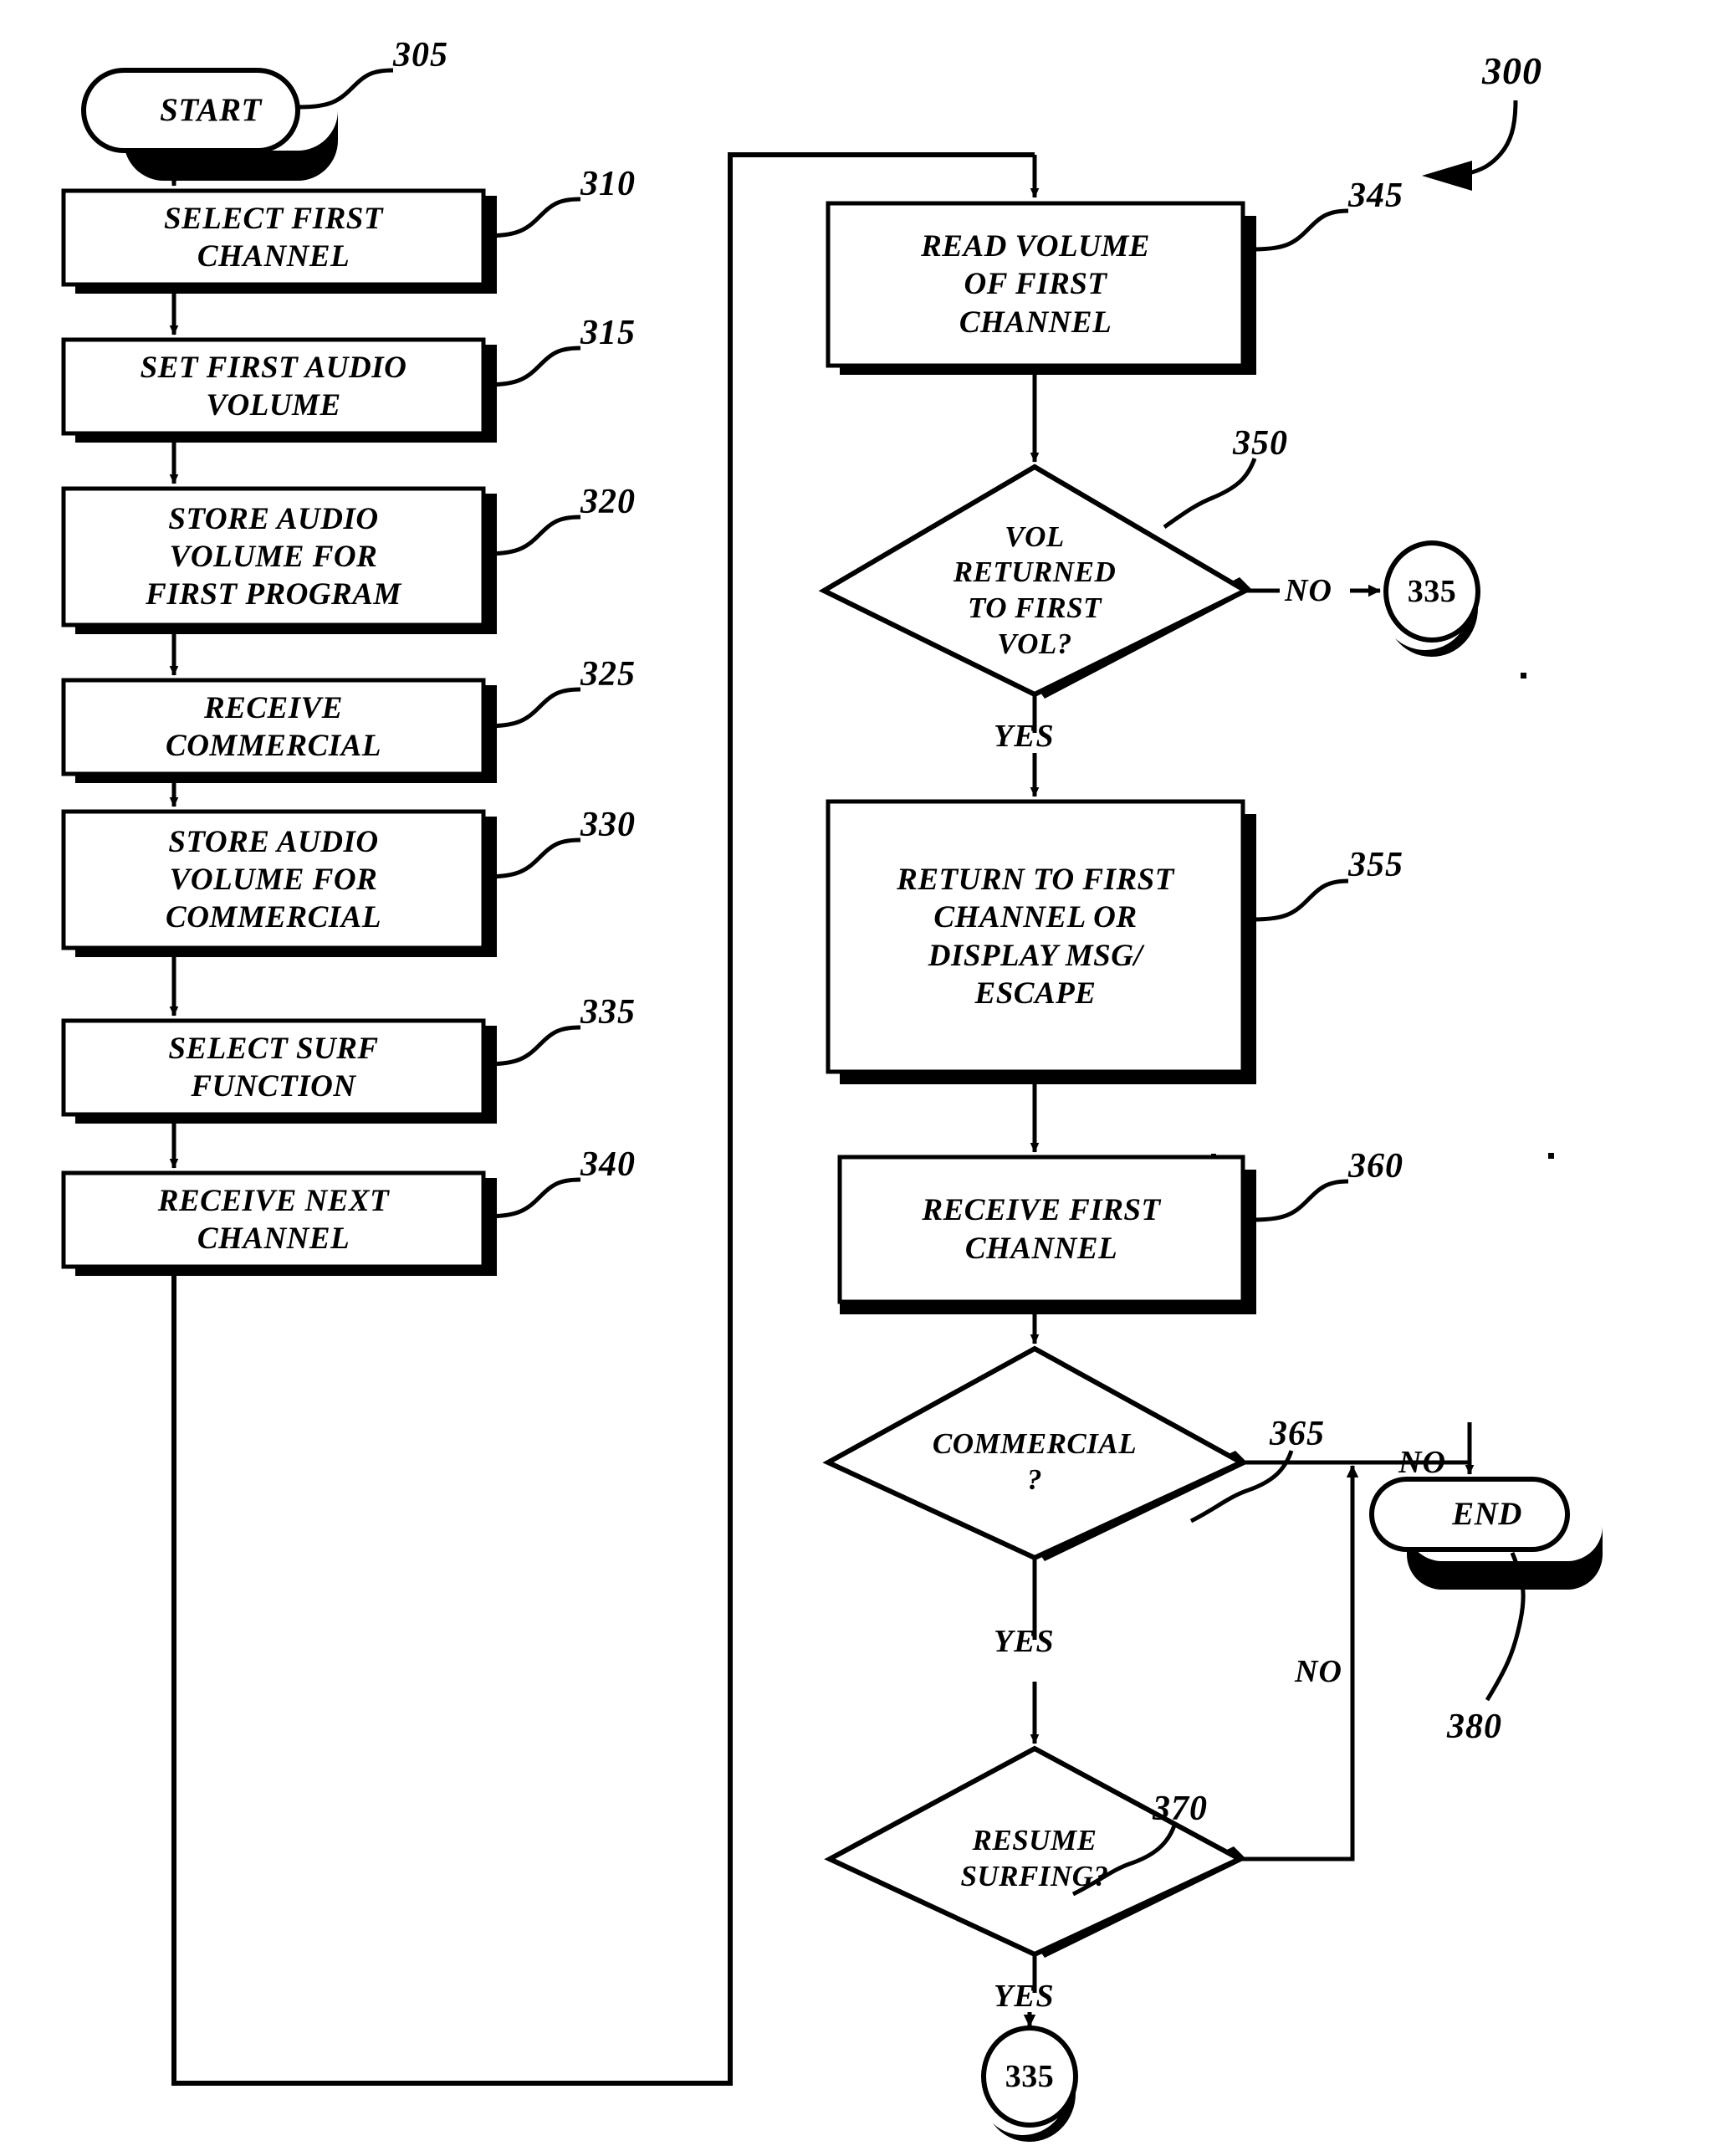 This screenshot has width=1723, height=2156. What do you see at coordinates (1297, 1434) in the screenshot?
I see `refnum-365: 365` at bounding box center [1297, 1434].